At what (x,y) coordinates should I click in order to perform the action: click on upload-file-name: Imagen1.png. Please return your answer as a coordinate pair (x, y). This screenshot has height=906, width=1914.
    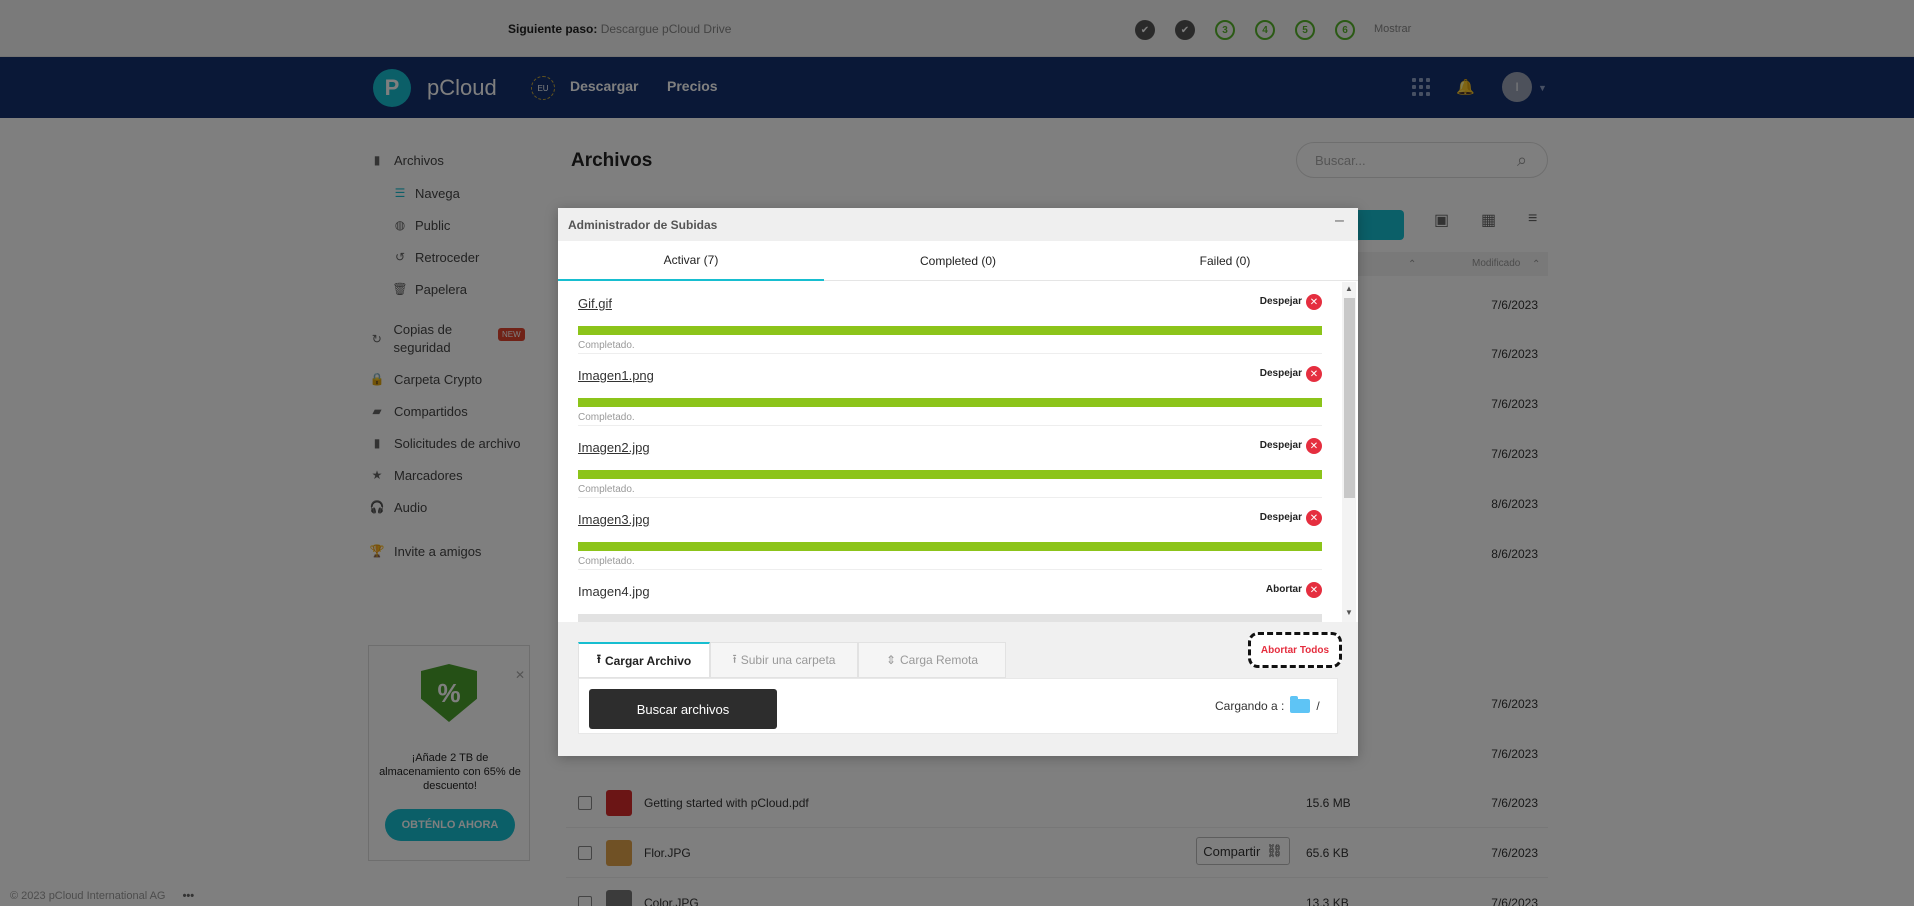
    Looking at the image, I should click on (616, 375).